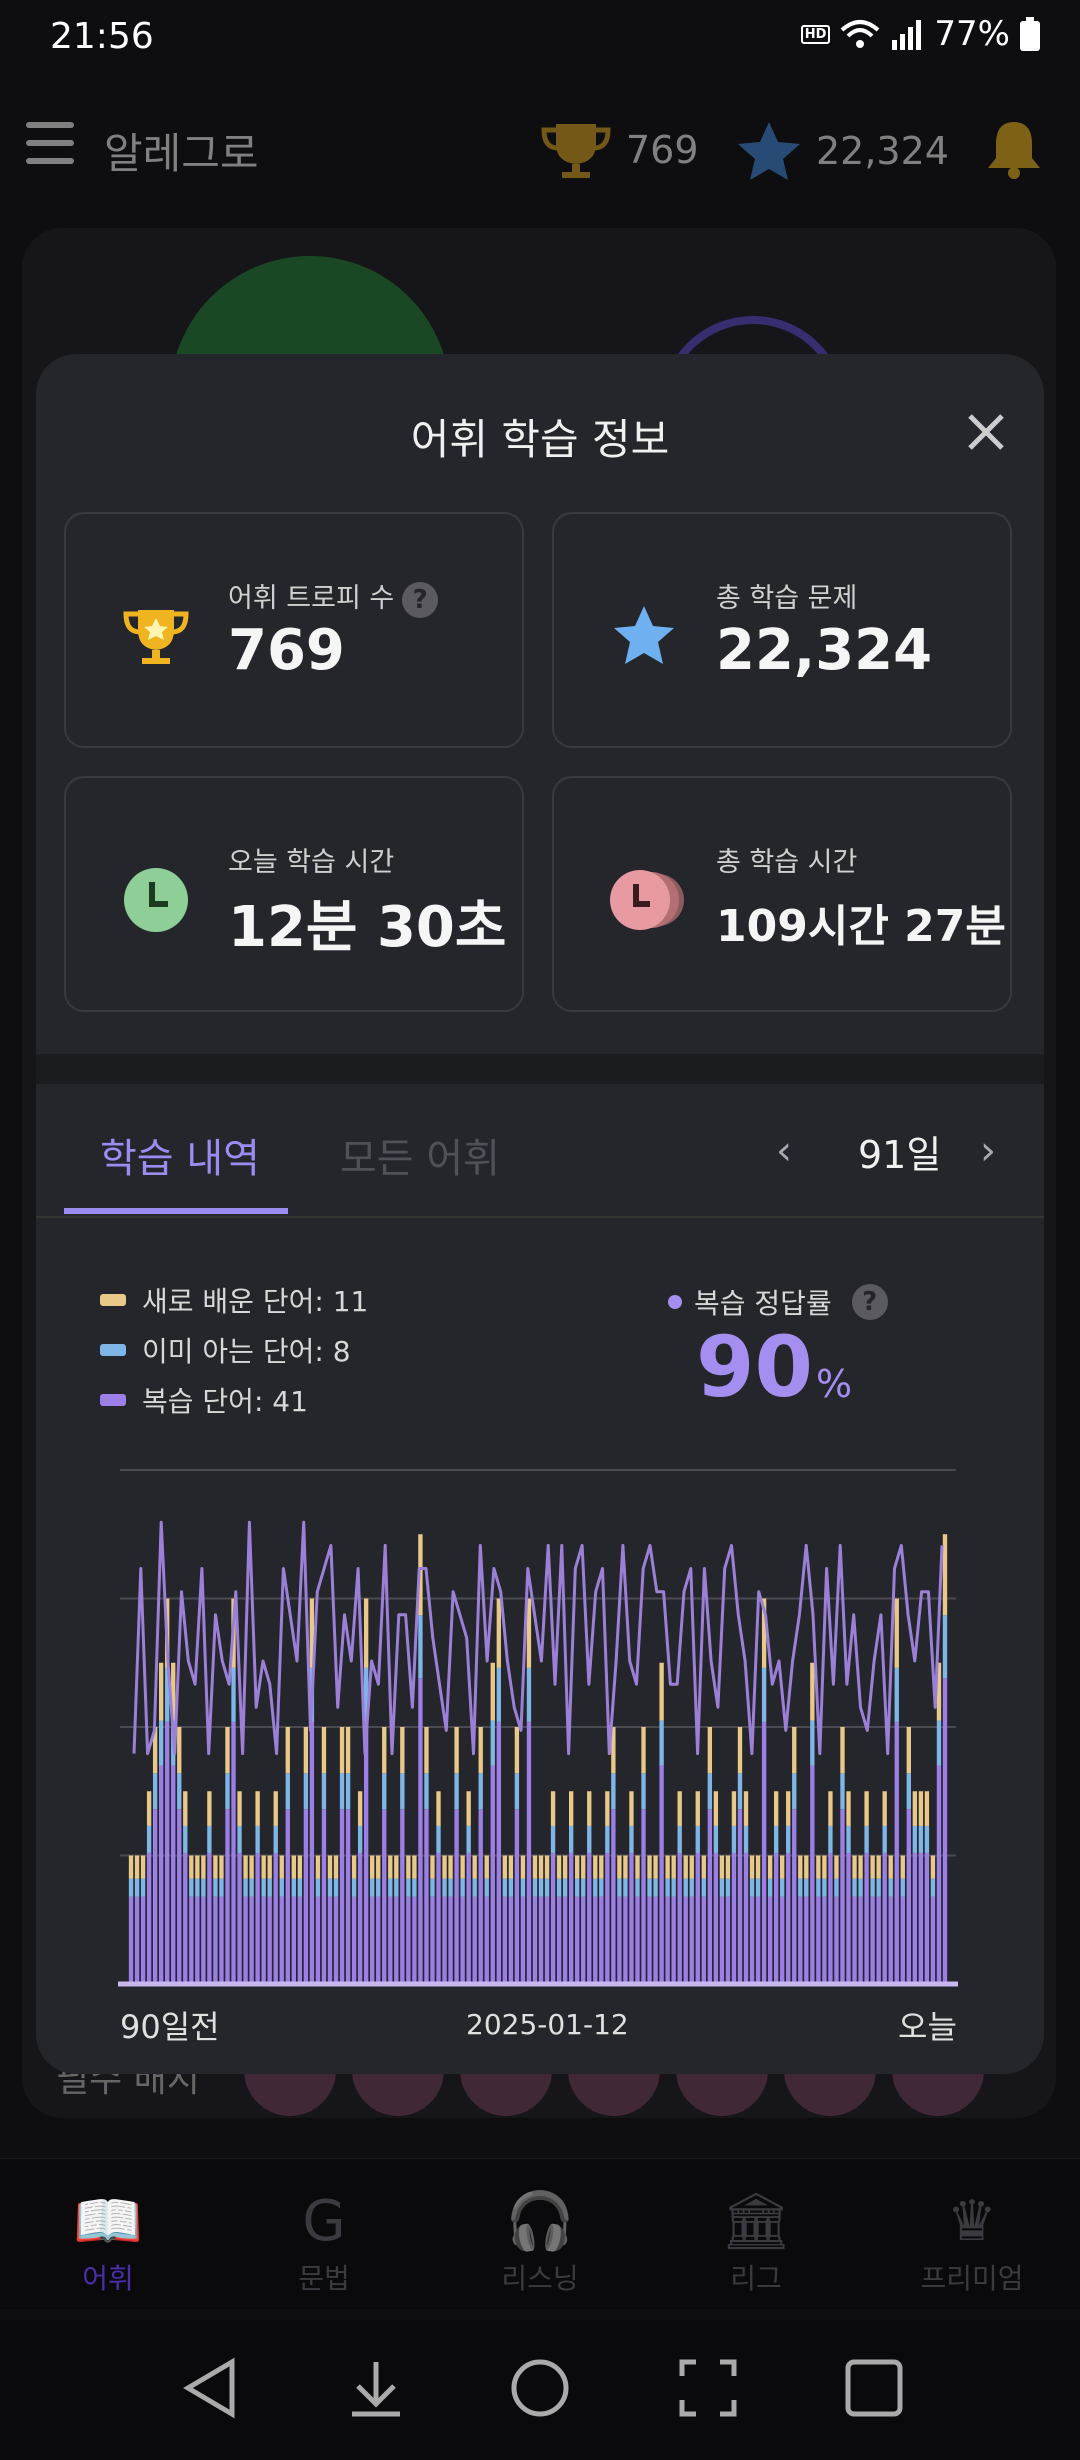  Describe the element at coordinates (170, 2027) in the screenshot. I see `x-label-start: 90일전` at that location.